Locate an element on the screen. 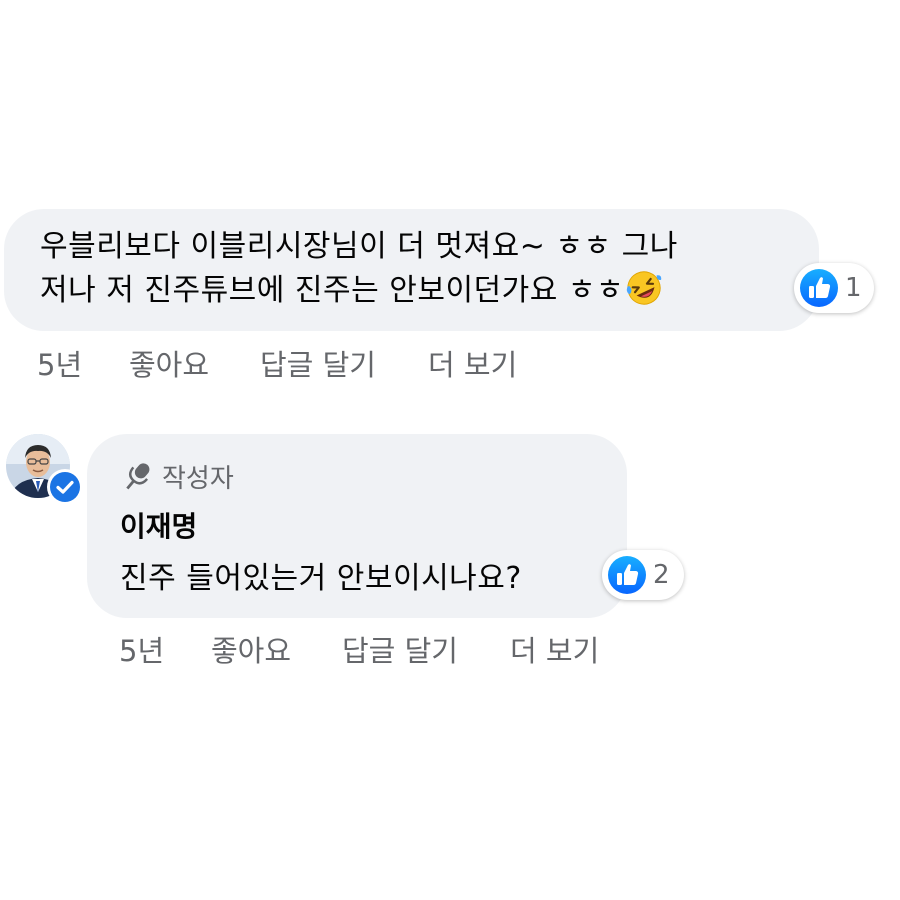 The width and height of the screenshot is (900, 900). comment-text-line-2-text: 저나 저 진주튜브에 진주는 안보이던가요 ㅎㅎ is located at coordinates (332, 290).